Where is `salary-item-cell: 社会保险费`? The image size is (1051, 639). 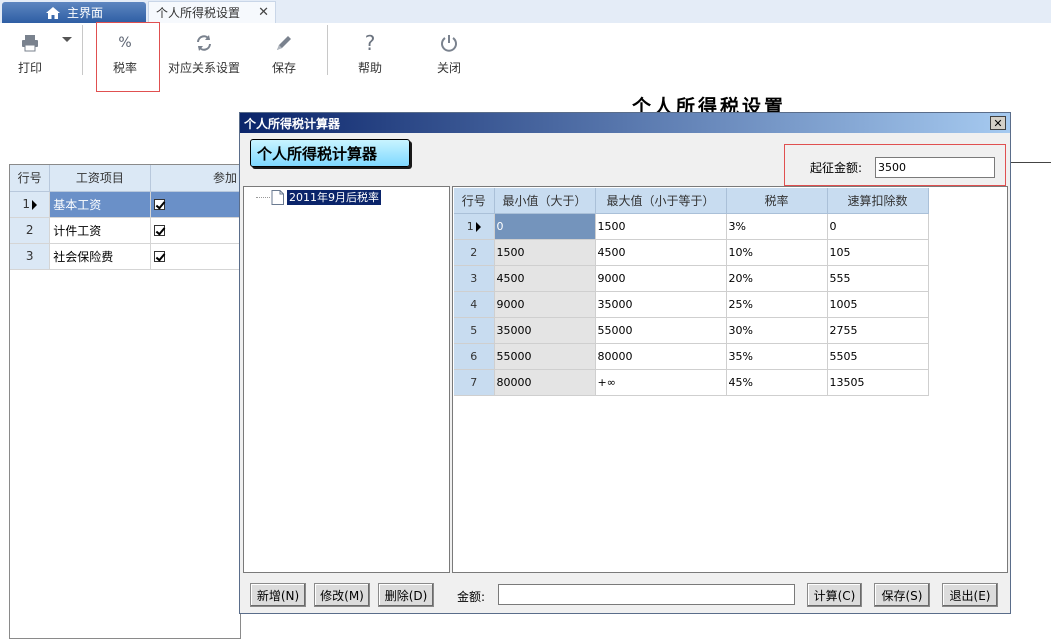 salary-item-cell: 社会保险费 is located at coordinates (100, 256).